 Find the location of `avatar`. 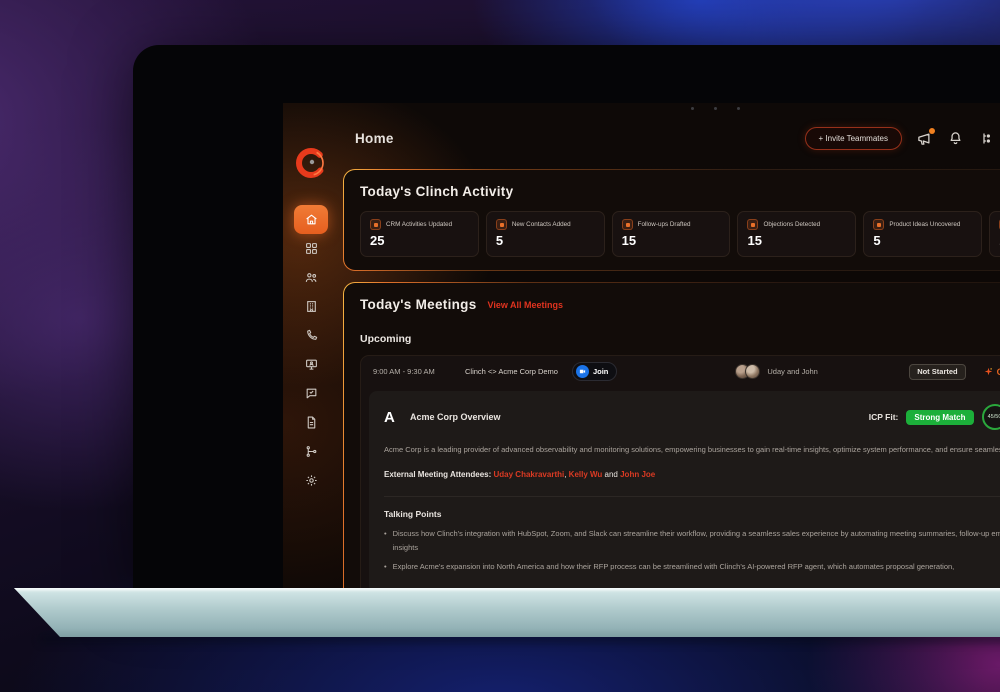

avatar is located at coordinates (753, 371).